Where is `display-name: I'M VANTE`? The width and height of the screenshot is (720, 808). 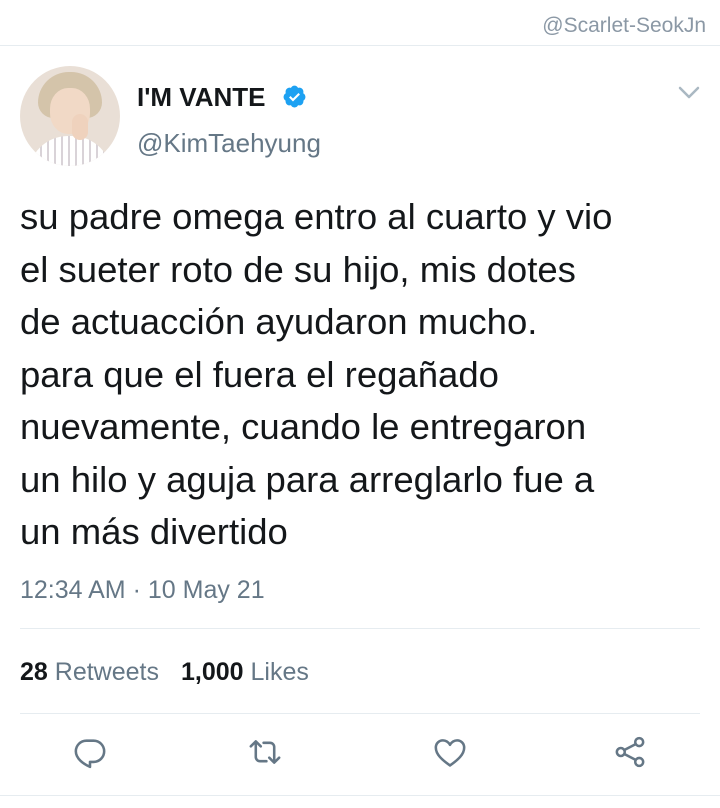 display-name: I'M VANTE is located at coordinates (201, 97).